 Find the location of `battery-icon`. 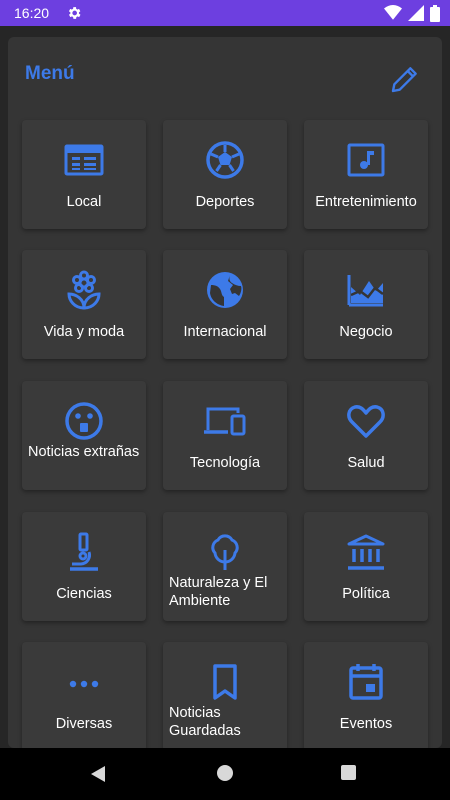

battery-icon is located at coordinates (435, 13).